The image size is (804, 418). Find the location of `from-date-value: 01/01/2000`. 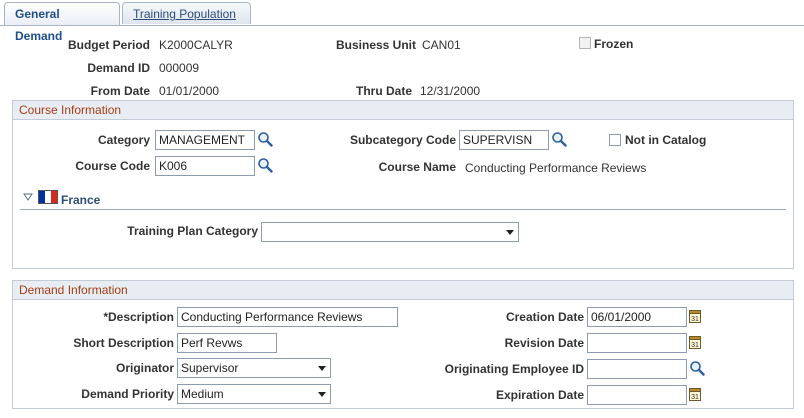

from-date-value: 01/01/2000 is located at coordinates (189, 91).